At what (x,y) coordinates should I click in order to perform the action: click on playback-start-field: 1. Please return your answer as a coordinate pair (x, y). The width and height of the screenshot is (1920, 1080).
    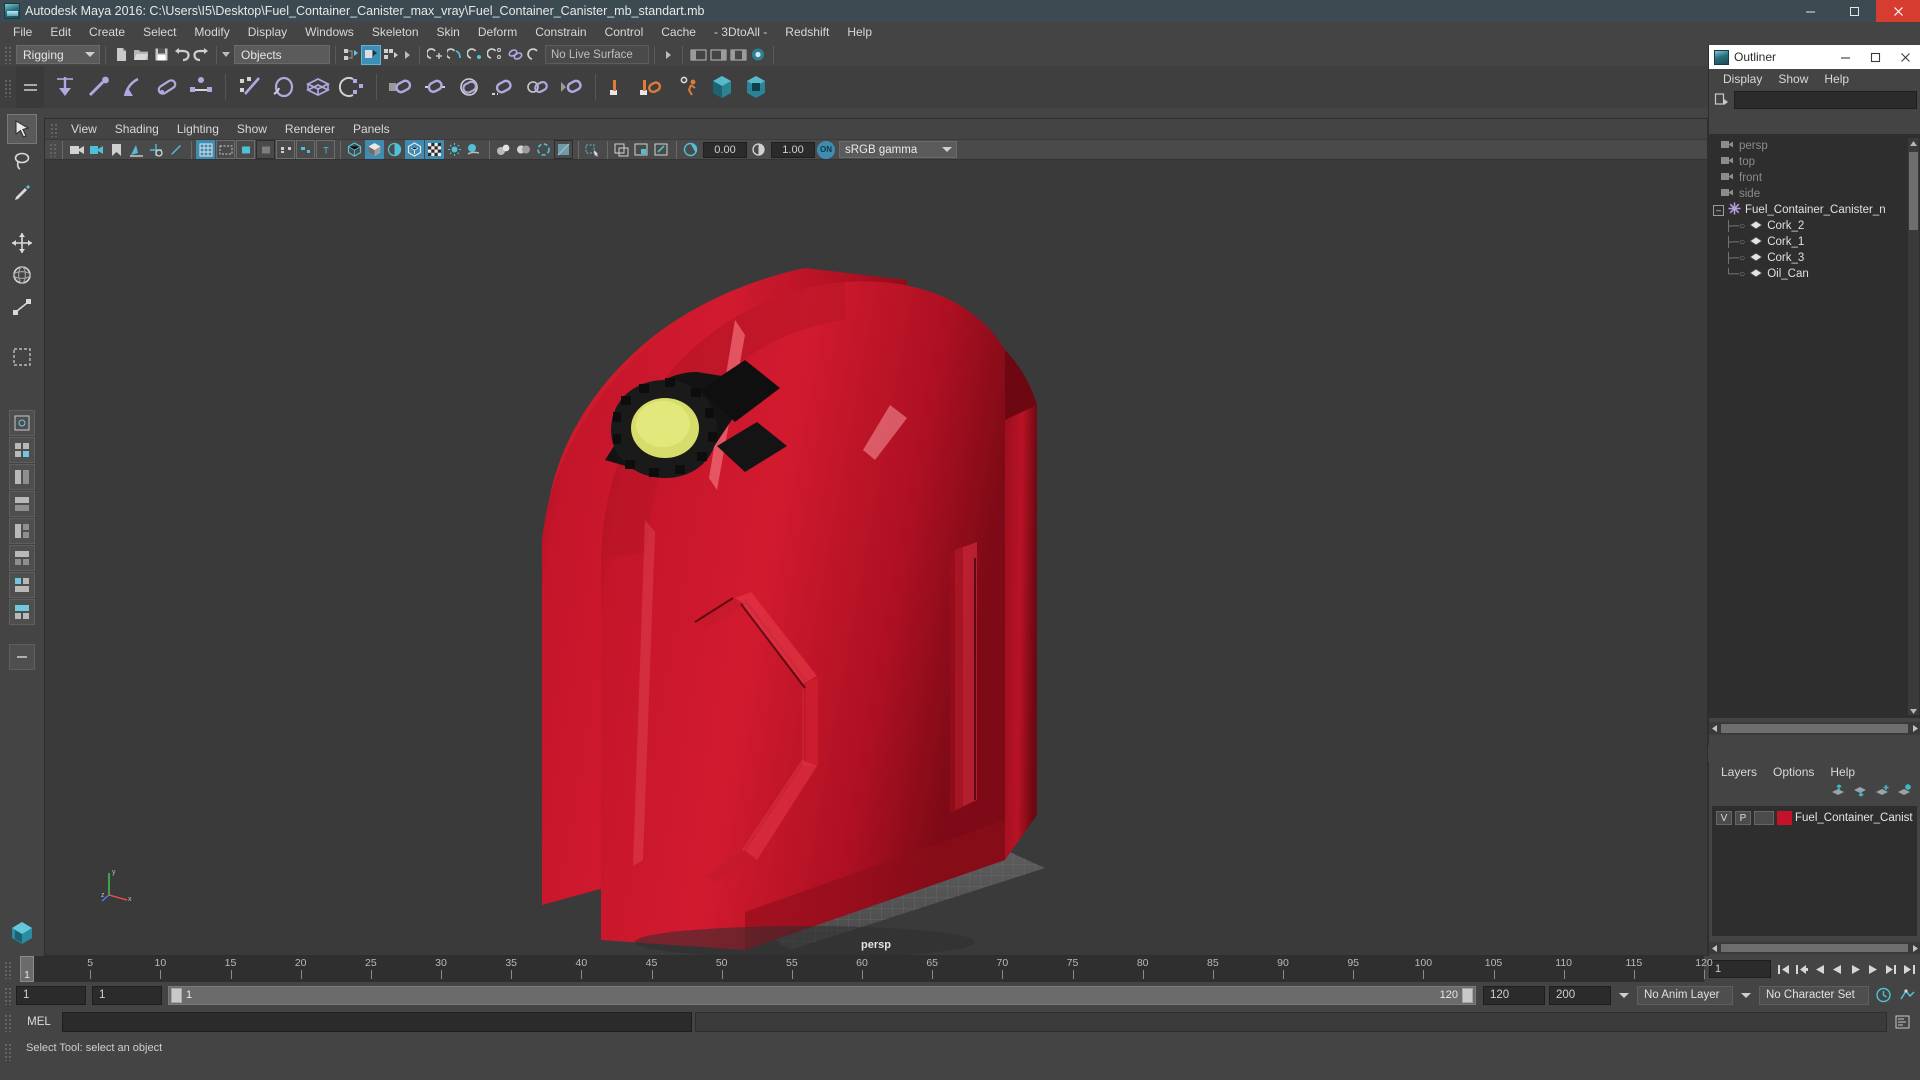
    Looking at the image, I should click on (127, 995).